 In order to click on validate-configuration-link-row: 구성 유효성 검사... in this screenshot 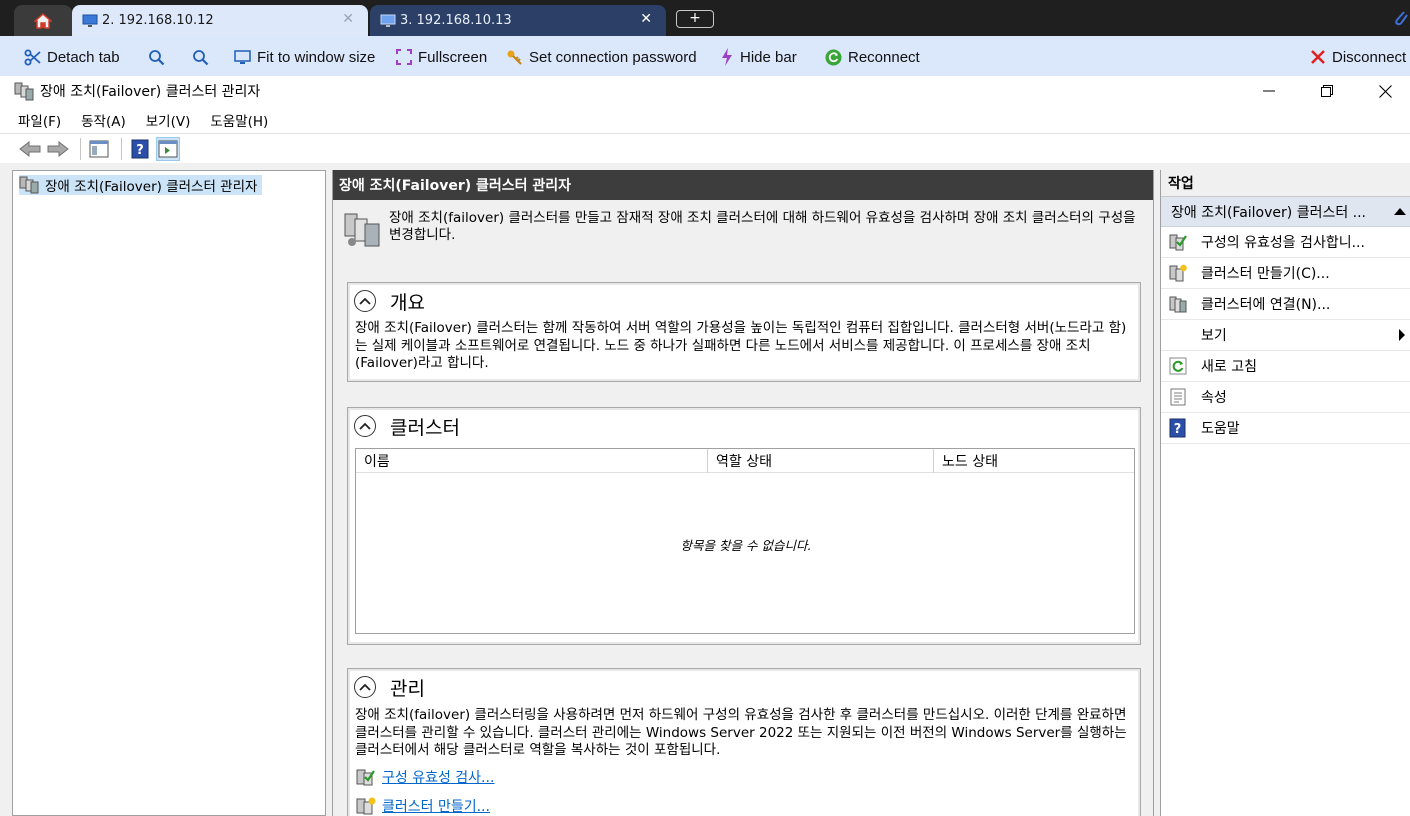, I will do `click(425, 777)`.